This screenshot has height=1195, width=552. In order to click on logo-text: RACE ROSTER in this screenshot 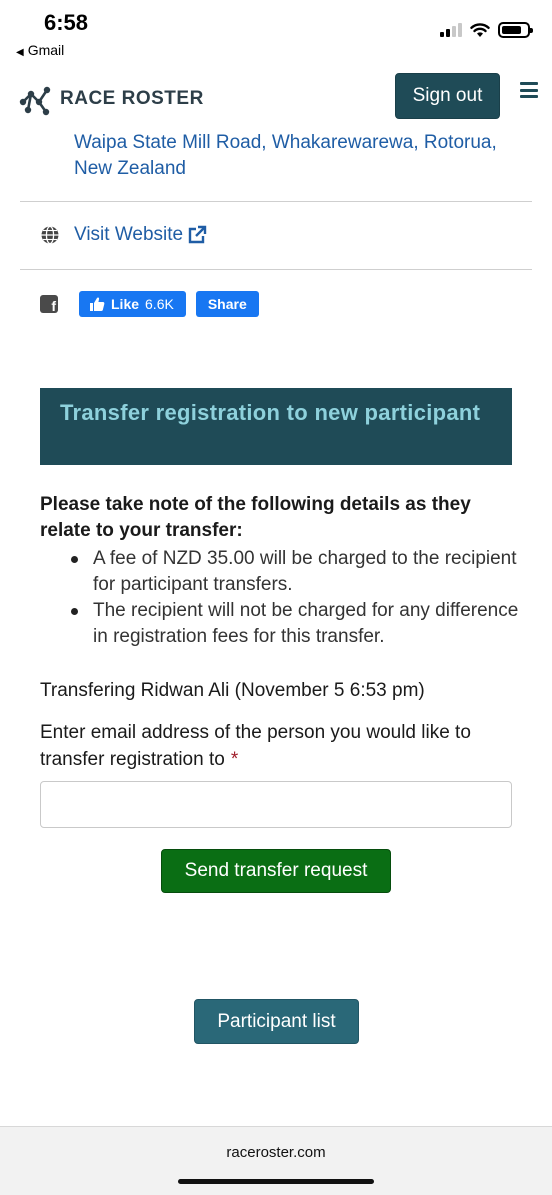, I will do `click(132, 98)`.